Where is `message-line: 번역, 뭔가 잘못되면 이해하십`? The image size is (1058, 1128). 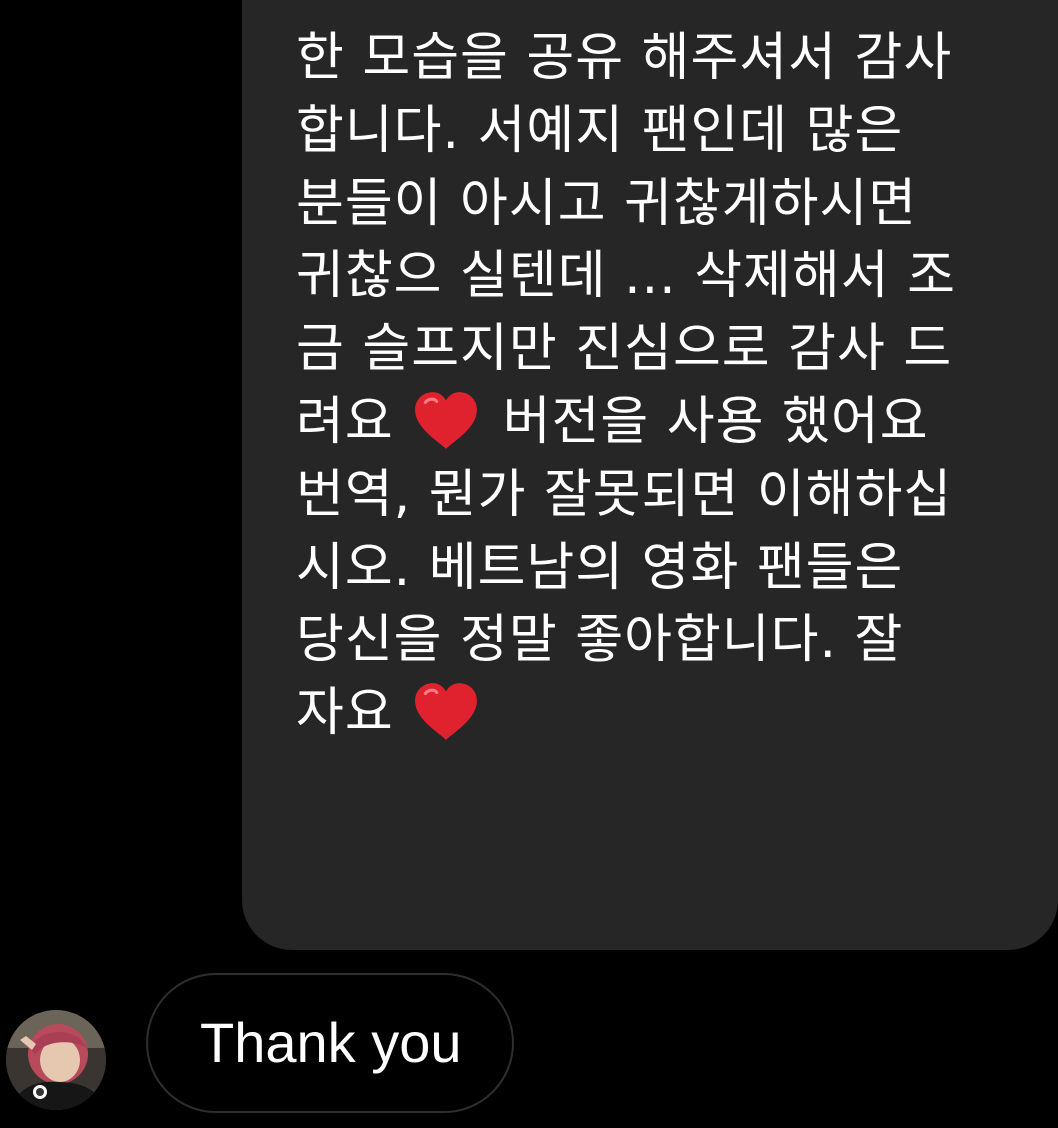
message-line: 번역, 뭔가 잘못되면 이해하십 is located at coordinates (624, 494).